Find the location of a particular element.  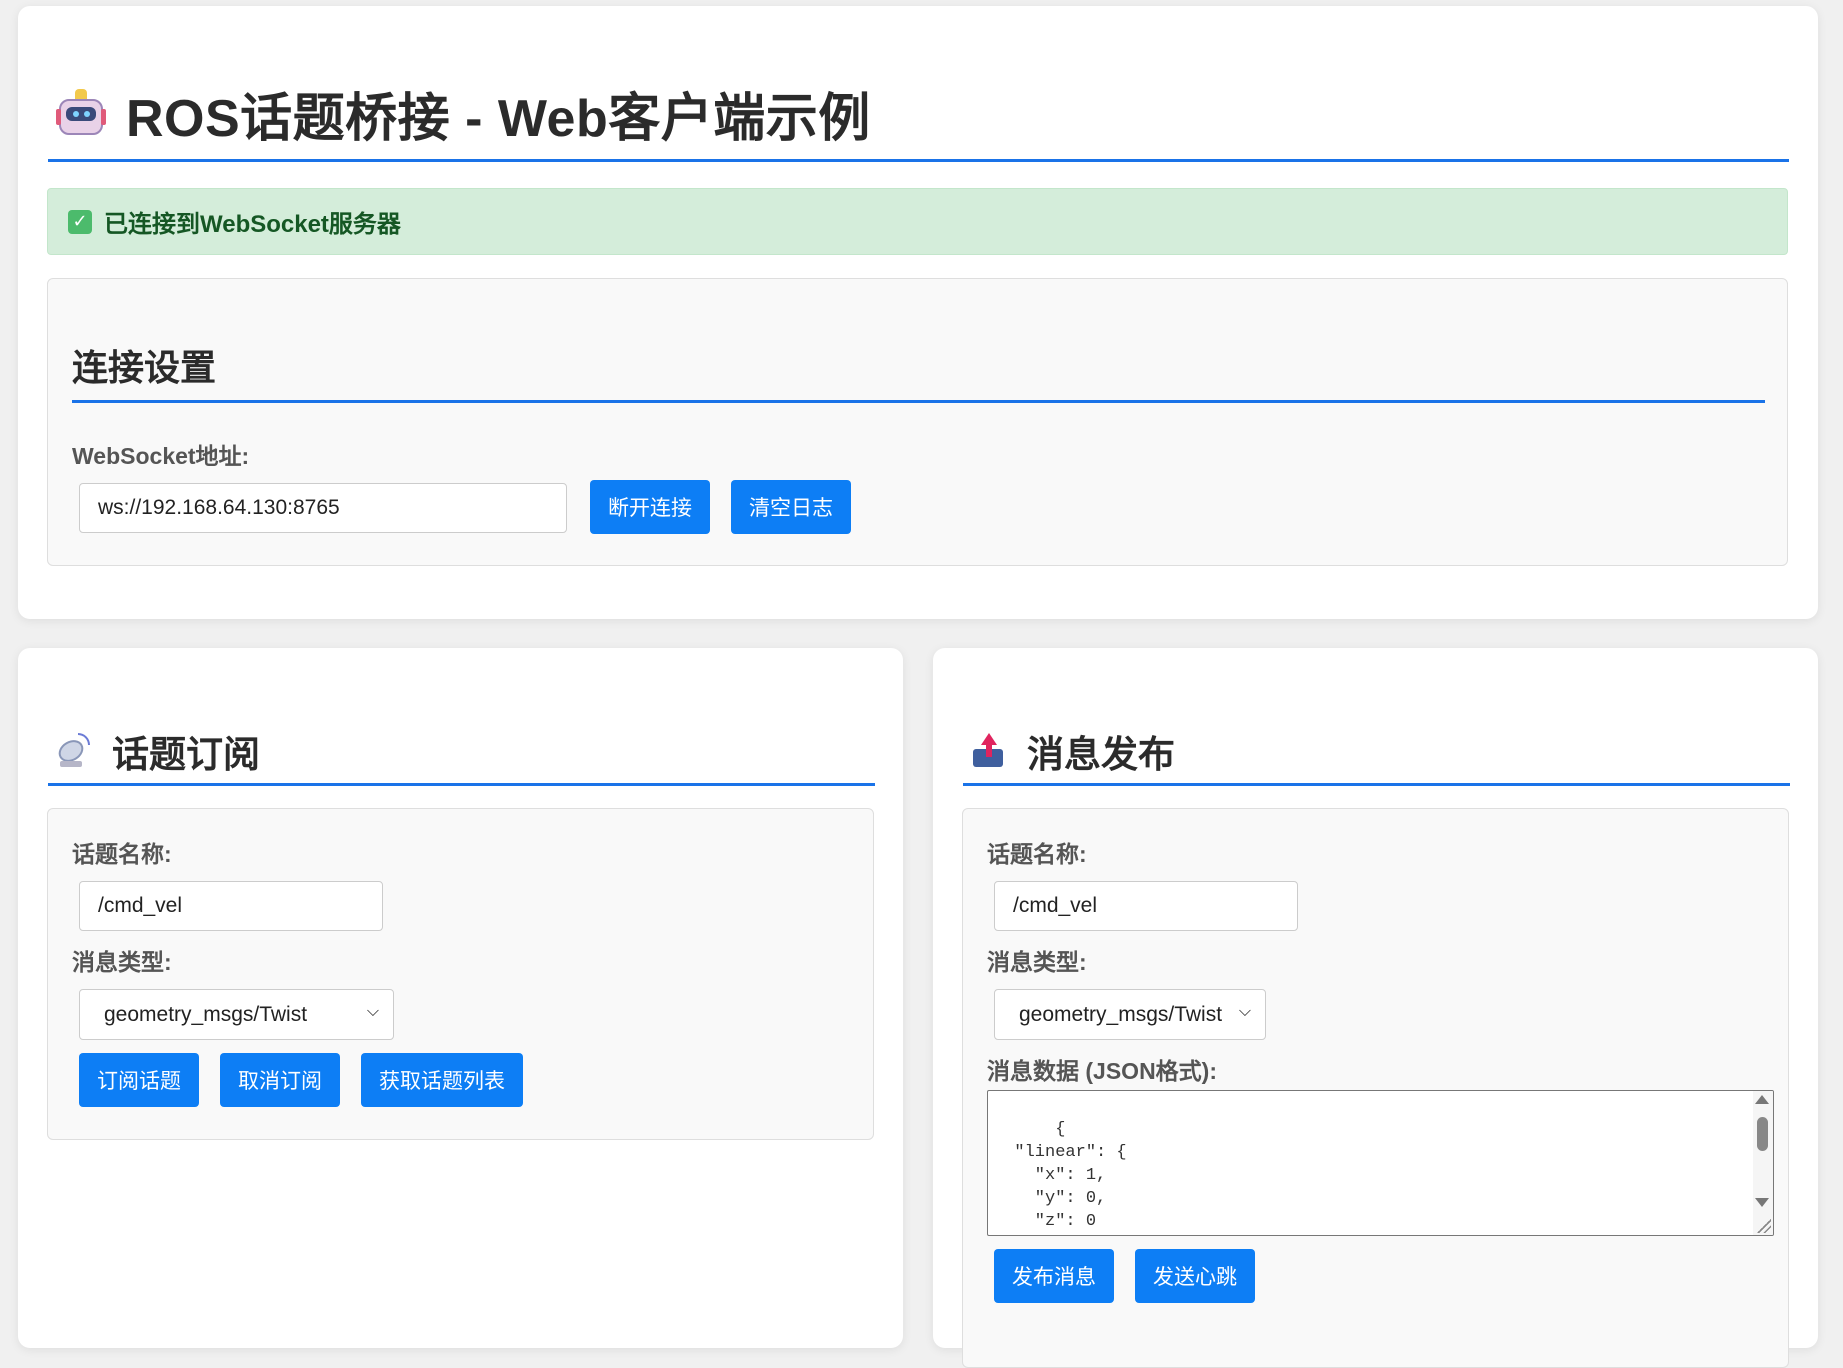

pub-type-select: geometry_msgs/Twist ⌵ is located at coordinates (1130, 1014).